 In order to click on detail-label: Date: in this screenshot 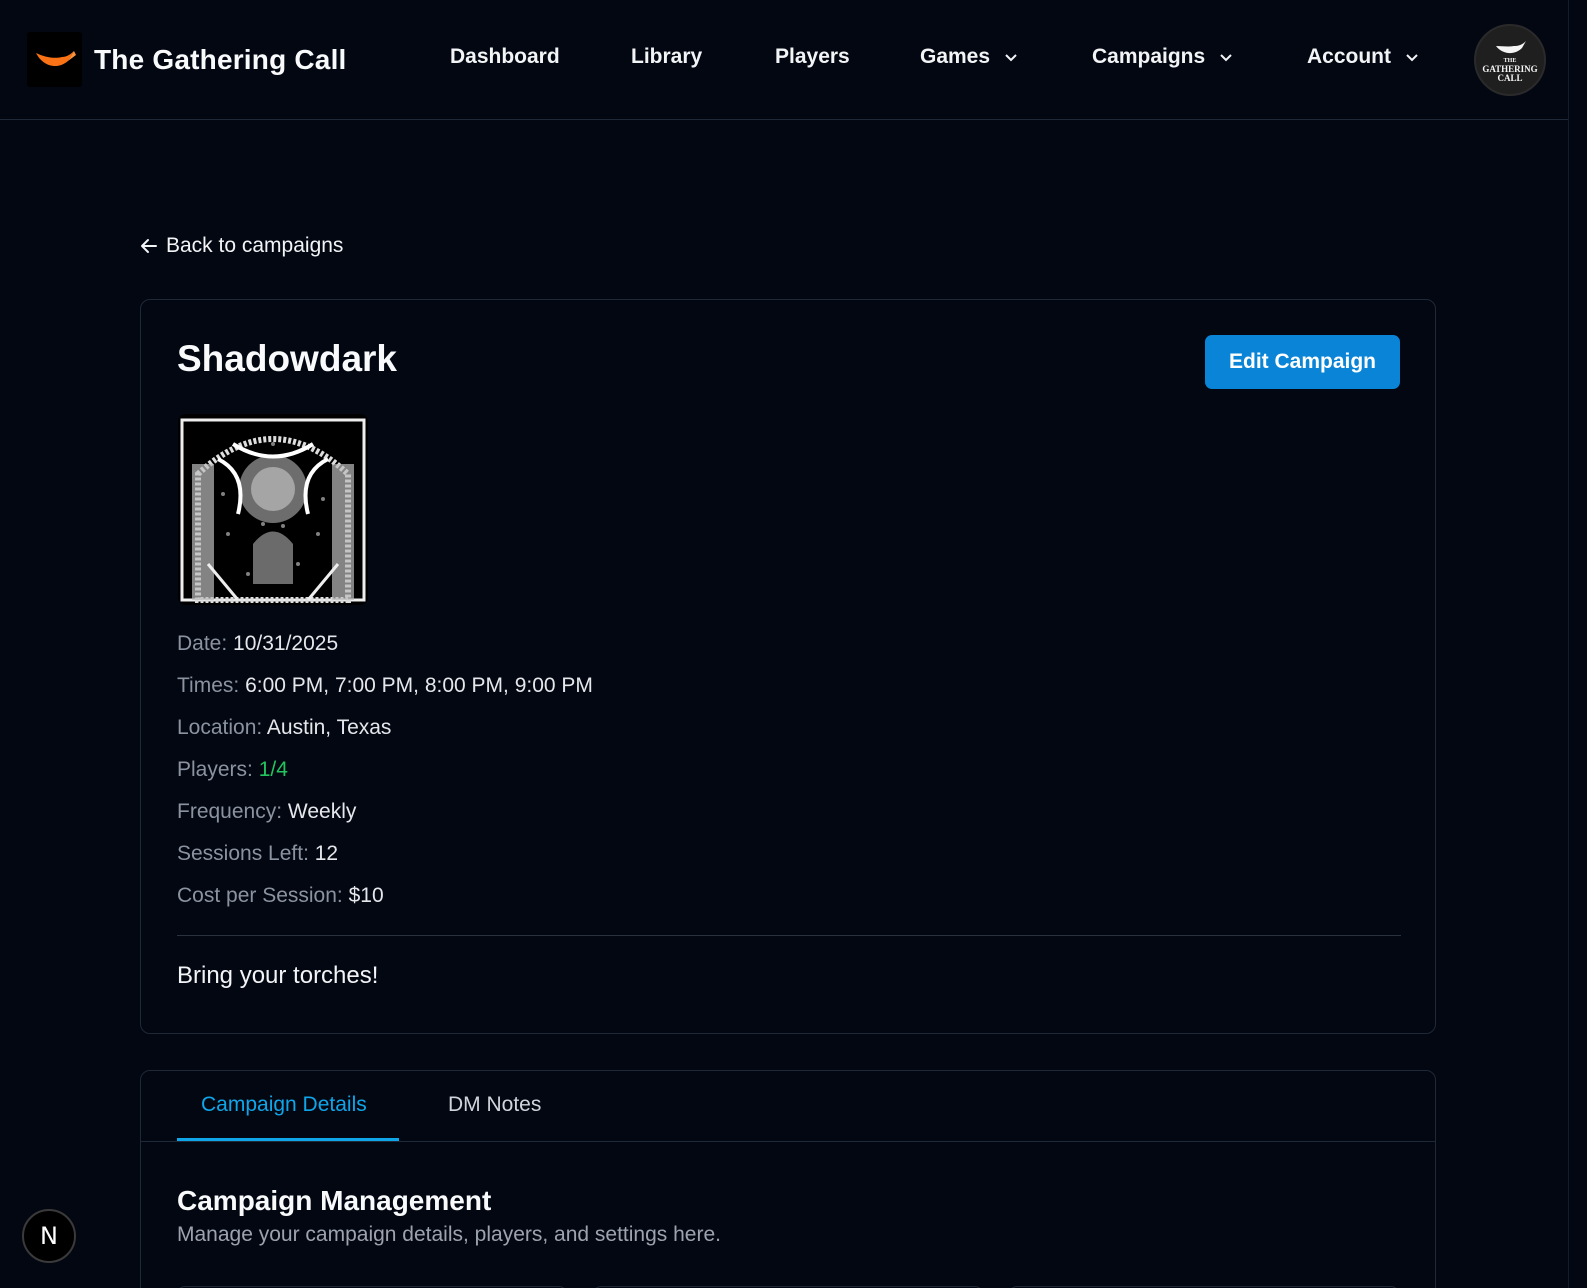, I will do `click(202, 643)`.